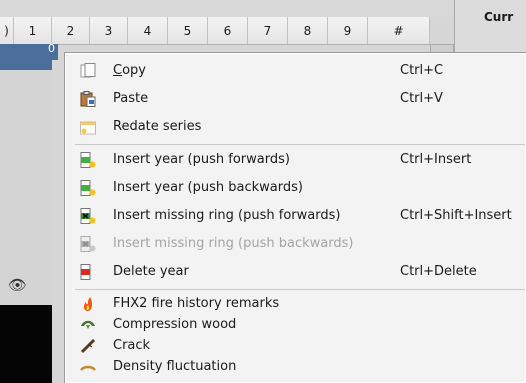 The height and width of the screenshot is (383, 526). Describe the element at coordinates (295, 325) in the screenshot. I see `menu-item-compression-wood: Compression wood` at that location.